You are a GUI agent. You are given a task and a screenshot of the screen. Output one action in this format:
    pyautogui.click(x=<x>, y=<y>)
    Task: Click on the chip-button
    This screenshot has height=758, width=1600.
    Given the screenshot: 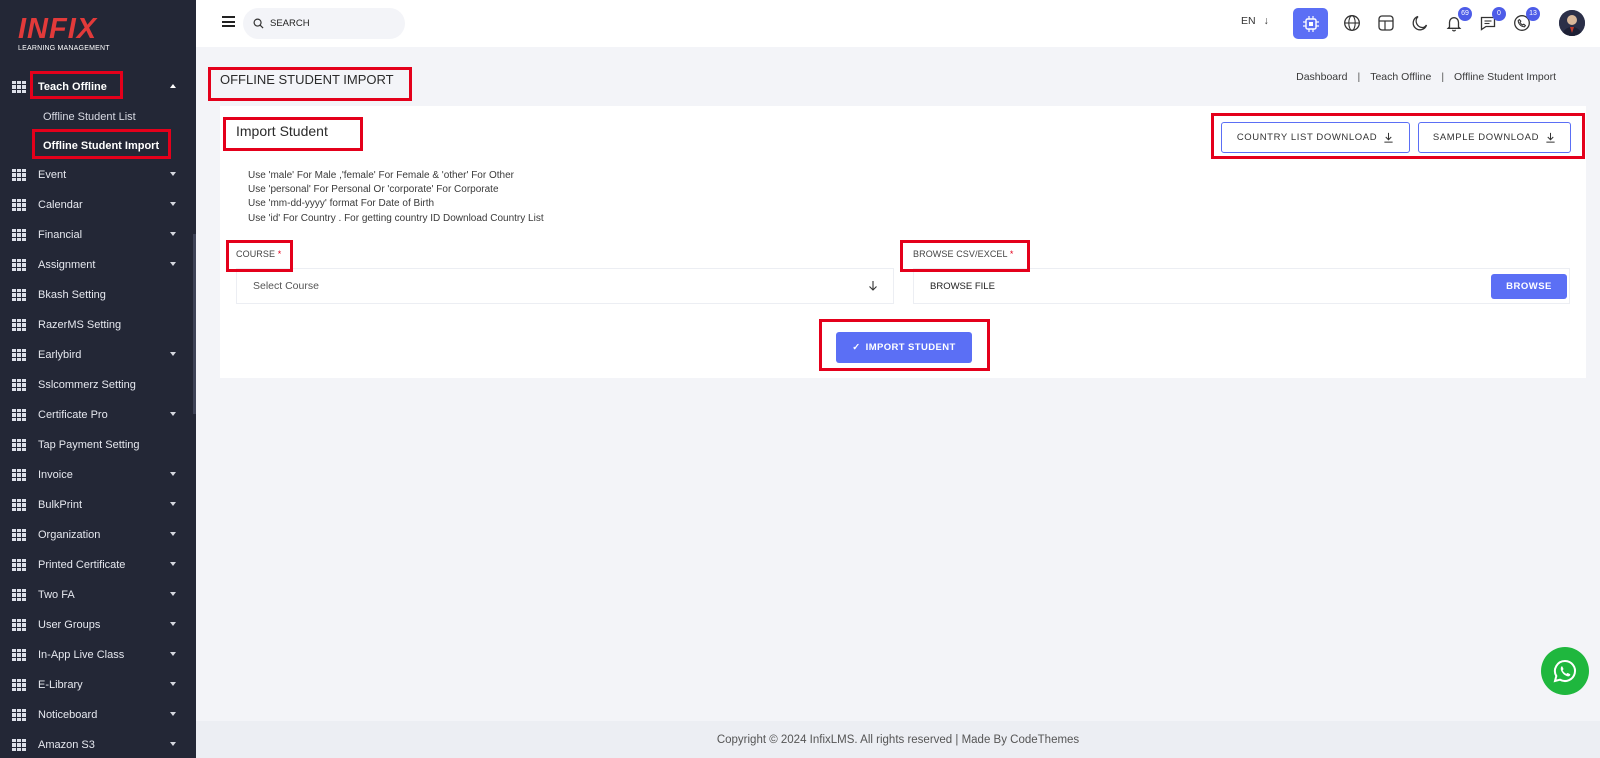 What is the action you would take?
    pyautogui.click(x=1310, y=23)
    